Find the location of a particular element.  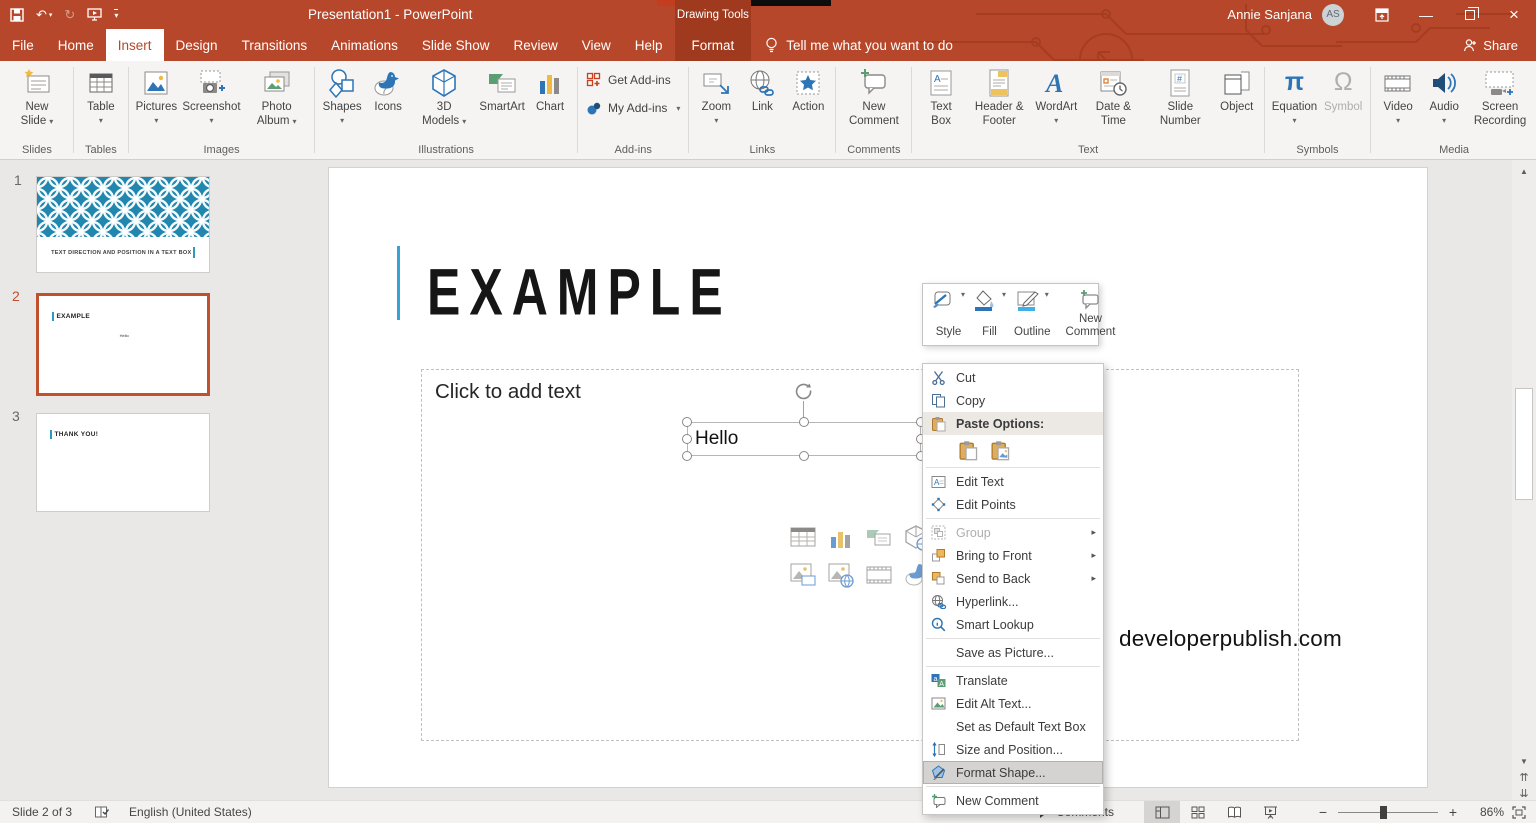

undo-button: ↶ ▾ is located at coordinates (44, 15).